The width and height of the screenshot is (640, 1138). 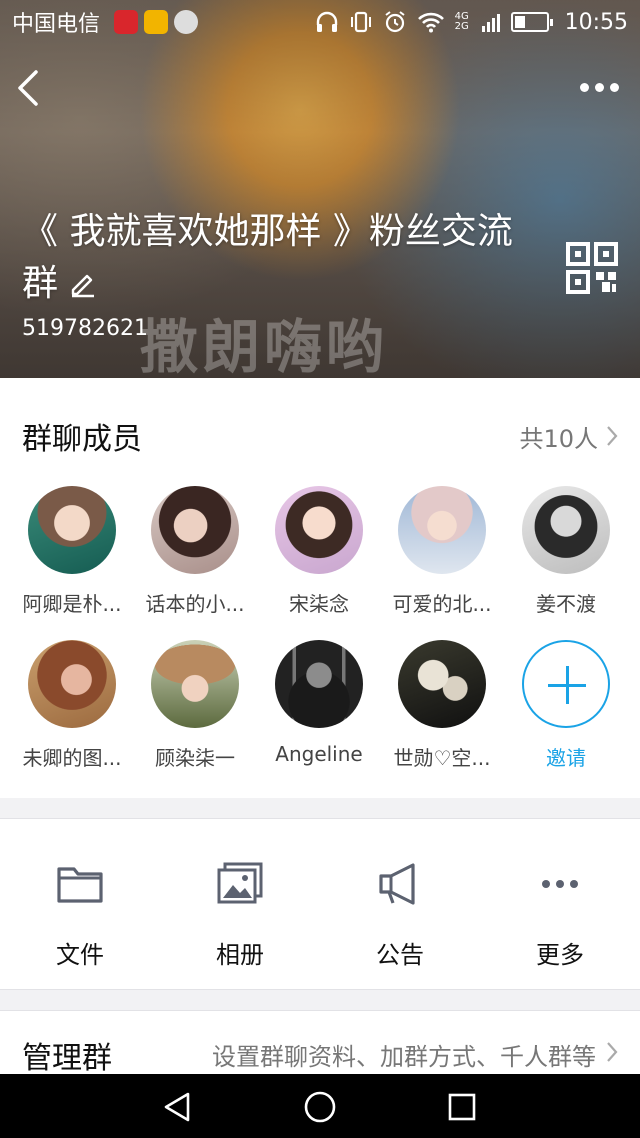 I want to click on member-item: 宋柒念, so click(x=319, y=551).